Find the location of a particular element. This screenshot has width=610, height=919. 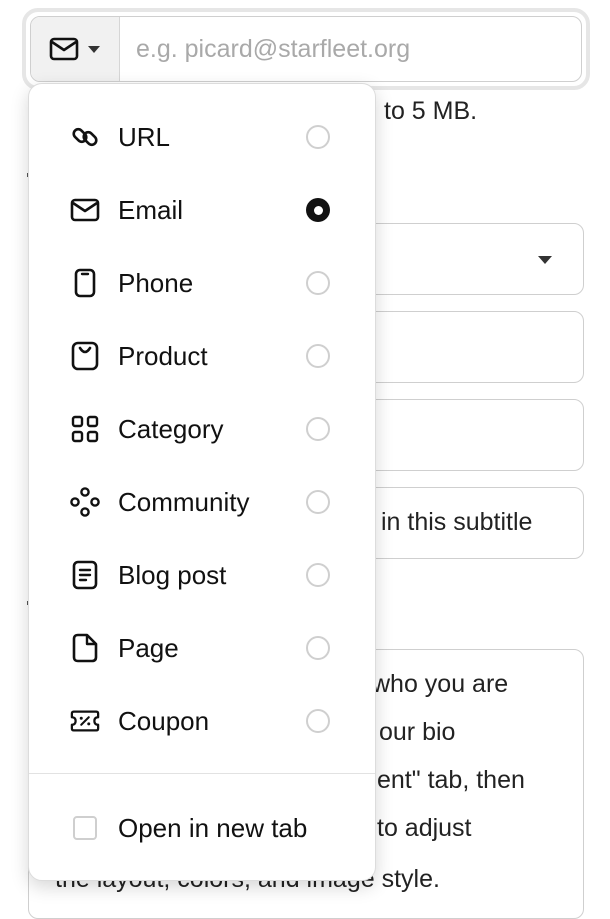

open-in-new-tab-label: Open in new tab is located at coordinates (213, 827).